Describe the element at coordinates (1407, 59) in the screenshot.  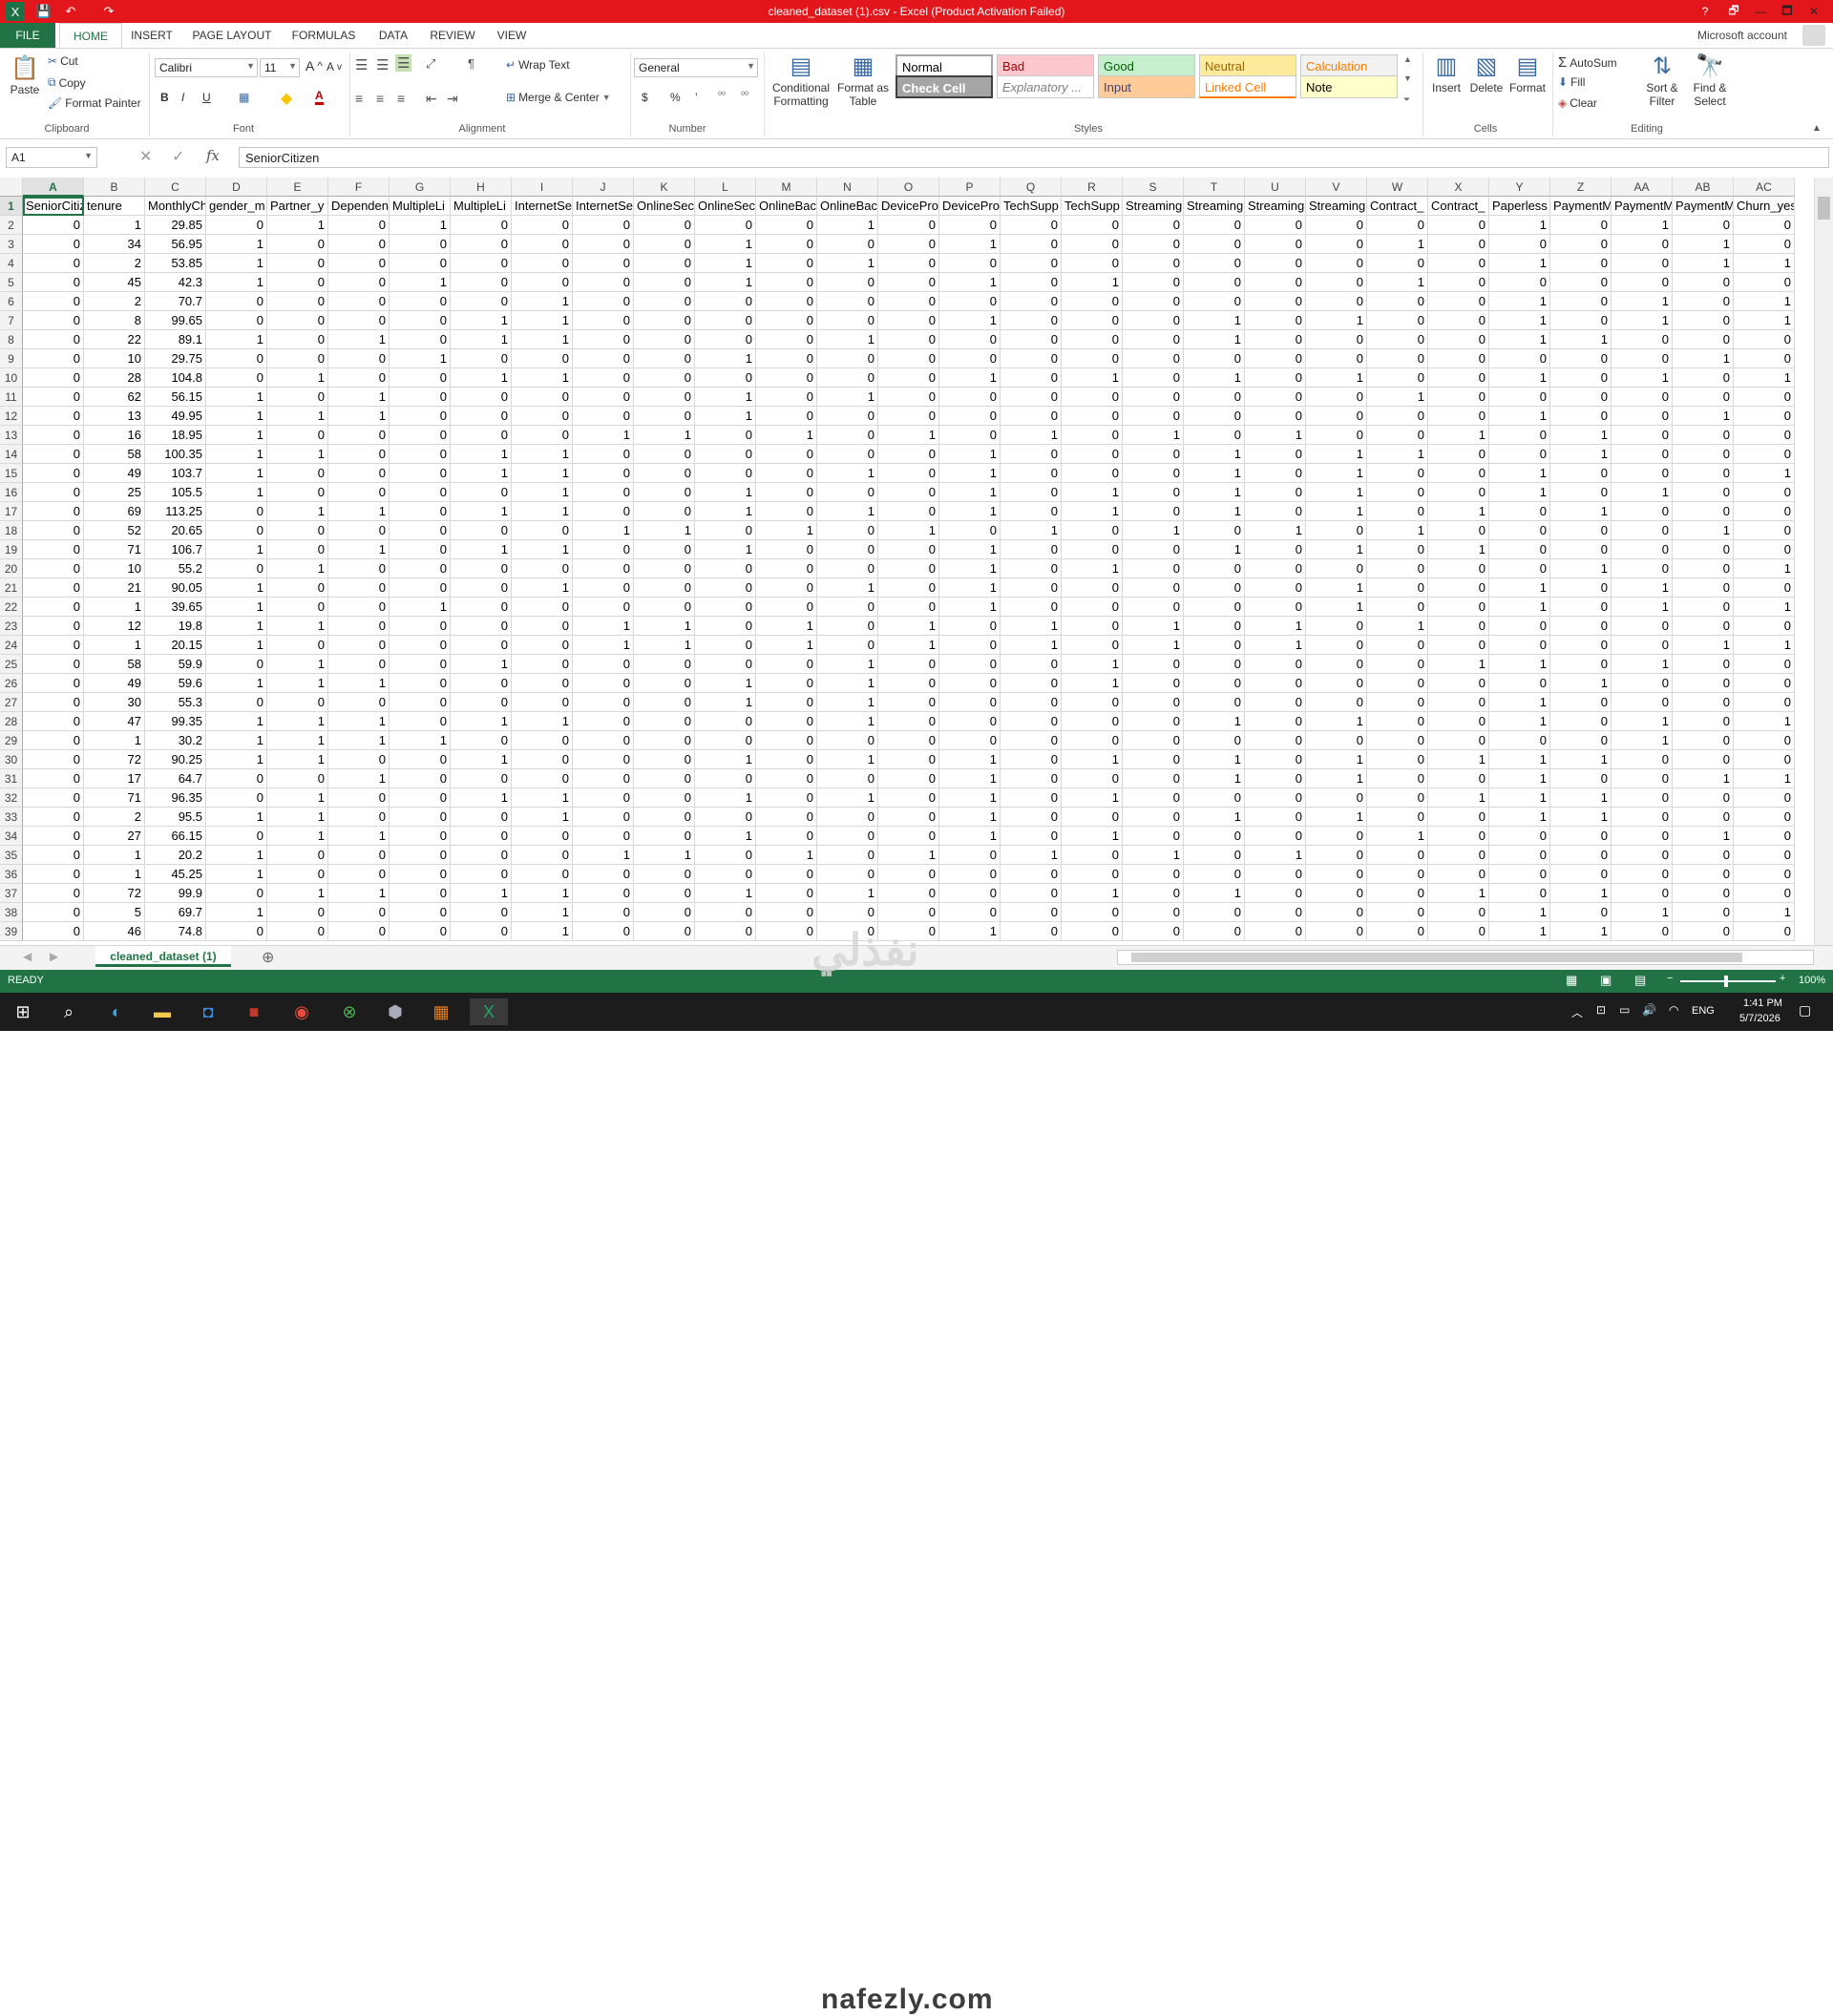
I see `gallery-up-icon: ▲` at that location.